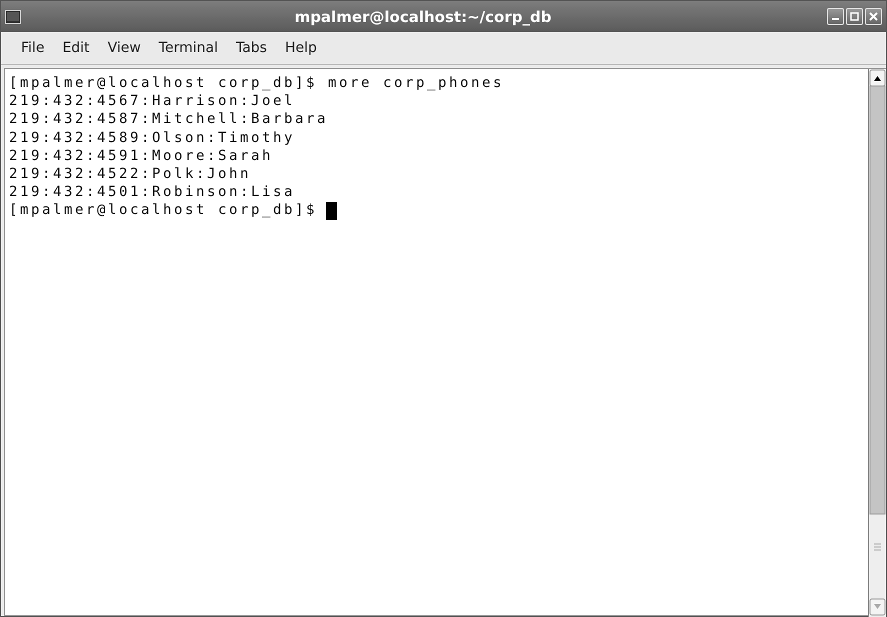  Describe the element at coordinates (76, 48) in the screenshot. I see `menu-item: Edit` at that location.